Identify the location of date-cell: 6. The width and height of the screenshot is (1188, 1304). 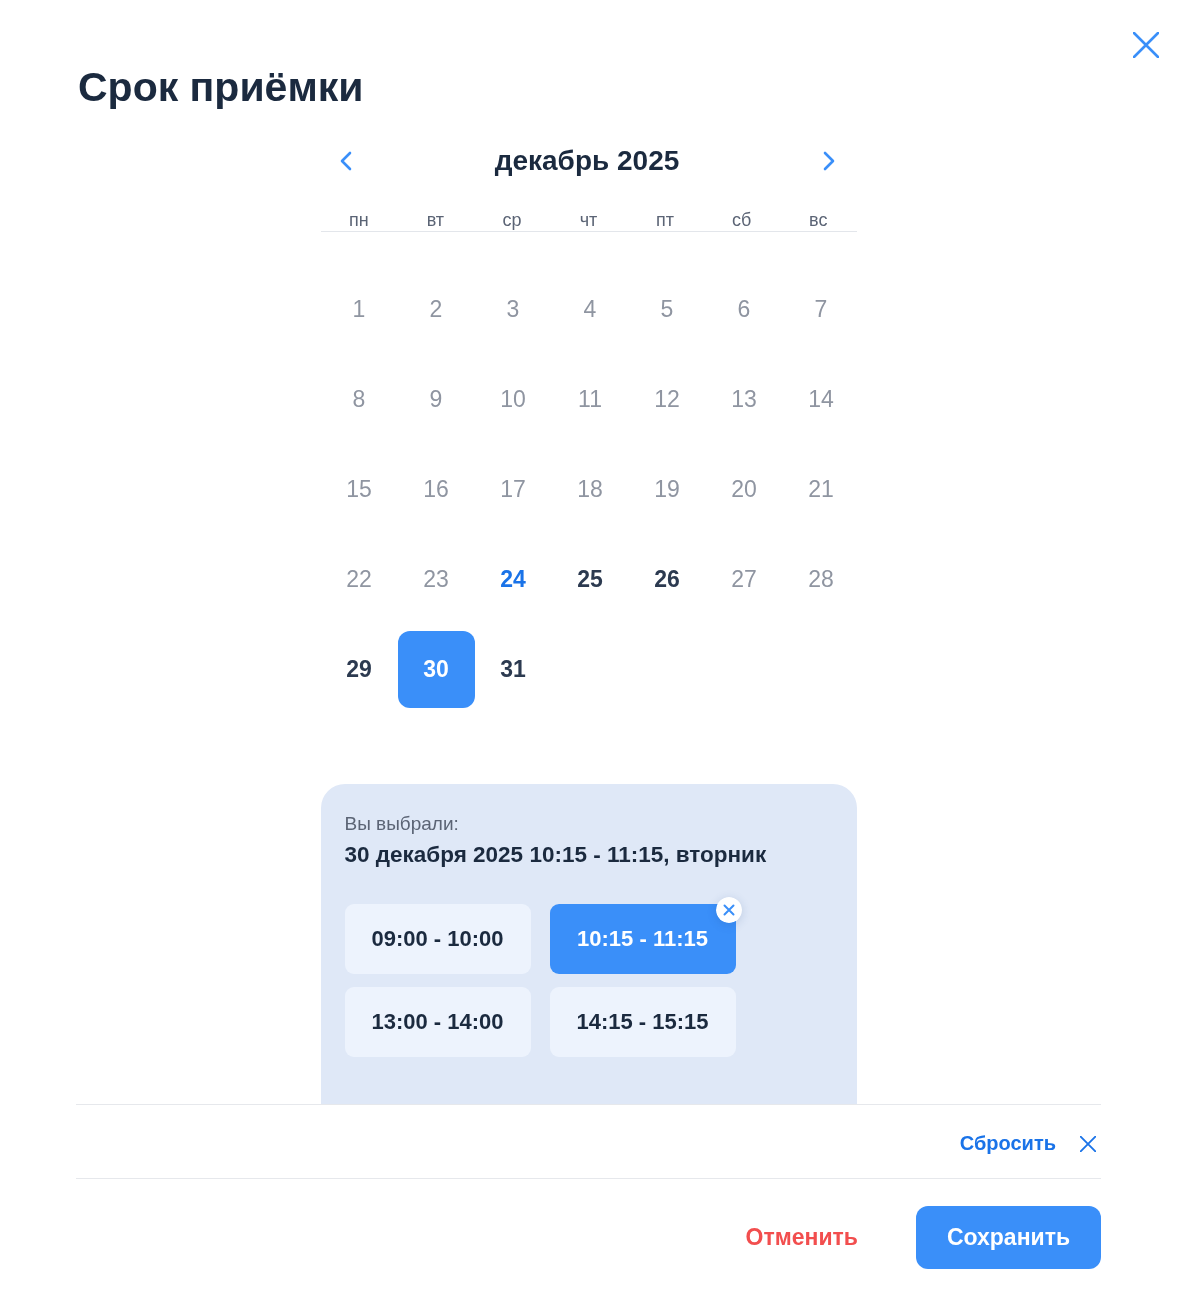
(744, 309).